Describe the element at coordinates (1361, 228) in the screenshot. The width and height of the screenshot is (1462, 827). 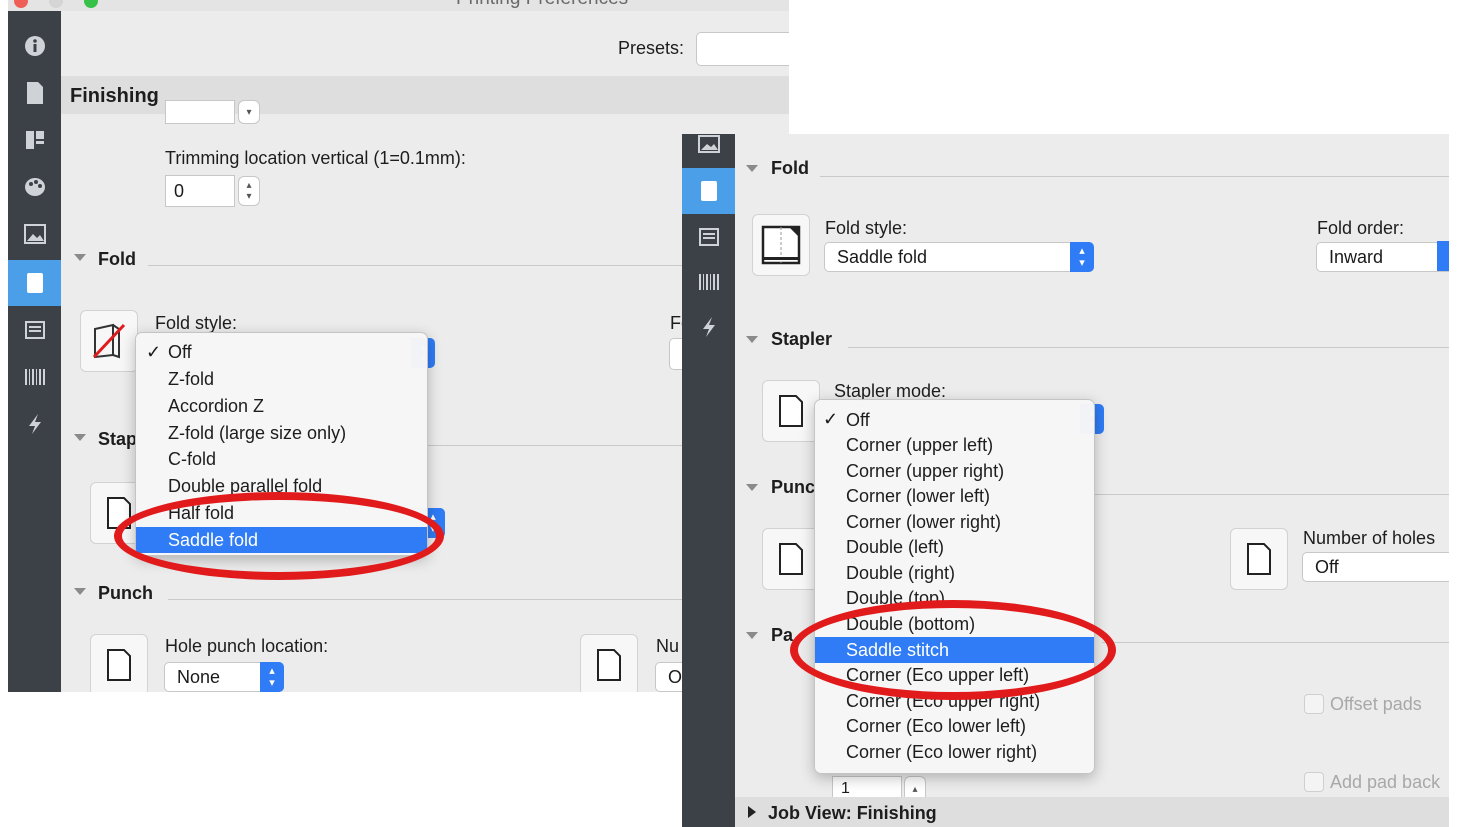
I see `fold-order-label: Fold order:` at that location.